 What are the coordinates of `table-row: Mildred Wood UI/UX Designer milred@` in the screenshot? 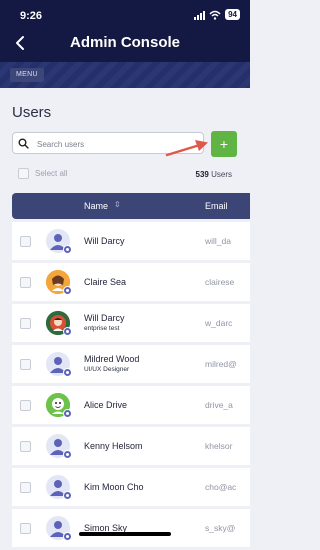 It's located at (131, 364).